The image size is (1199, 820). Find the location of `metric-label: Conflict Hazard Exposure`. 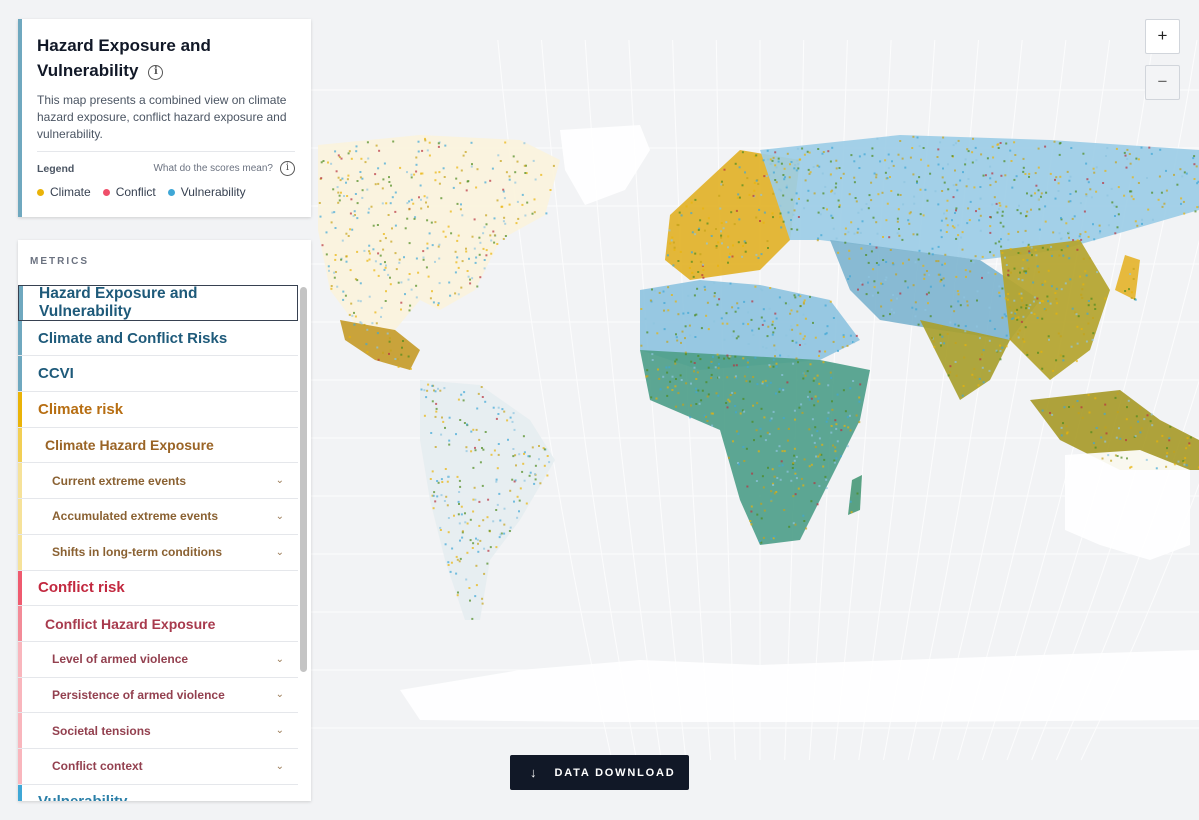

metric-label: Conflict Hazard Exposure is located at coordinates (116, 624).